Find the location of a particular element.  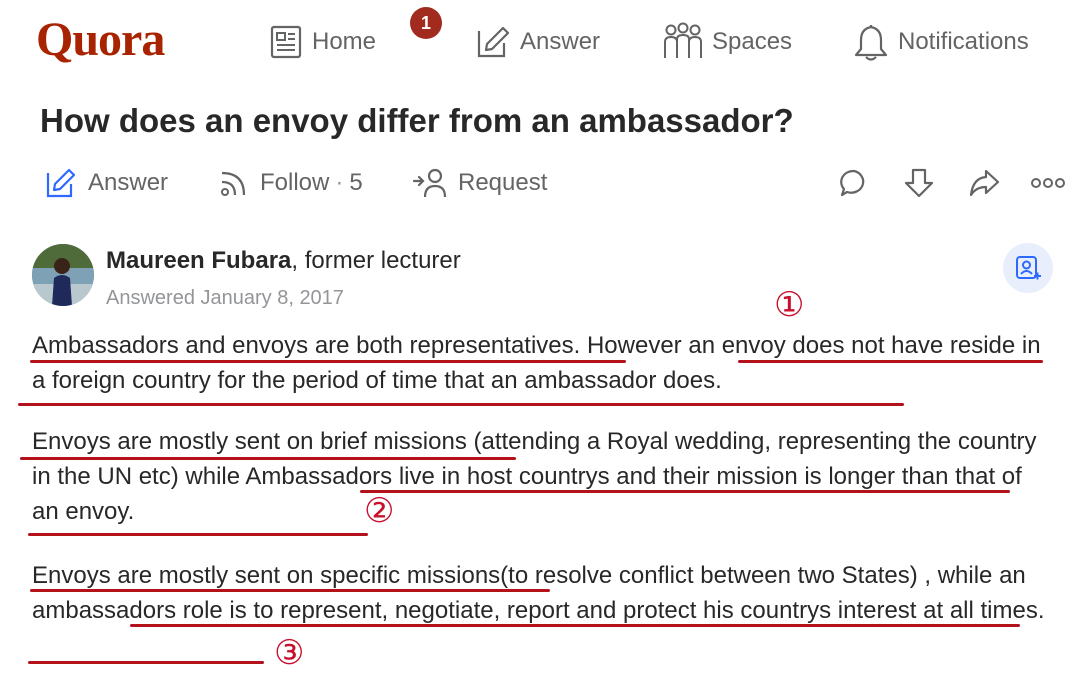

follow-label: Follow is located at coordinates (295, 182).